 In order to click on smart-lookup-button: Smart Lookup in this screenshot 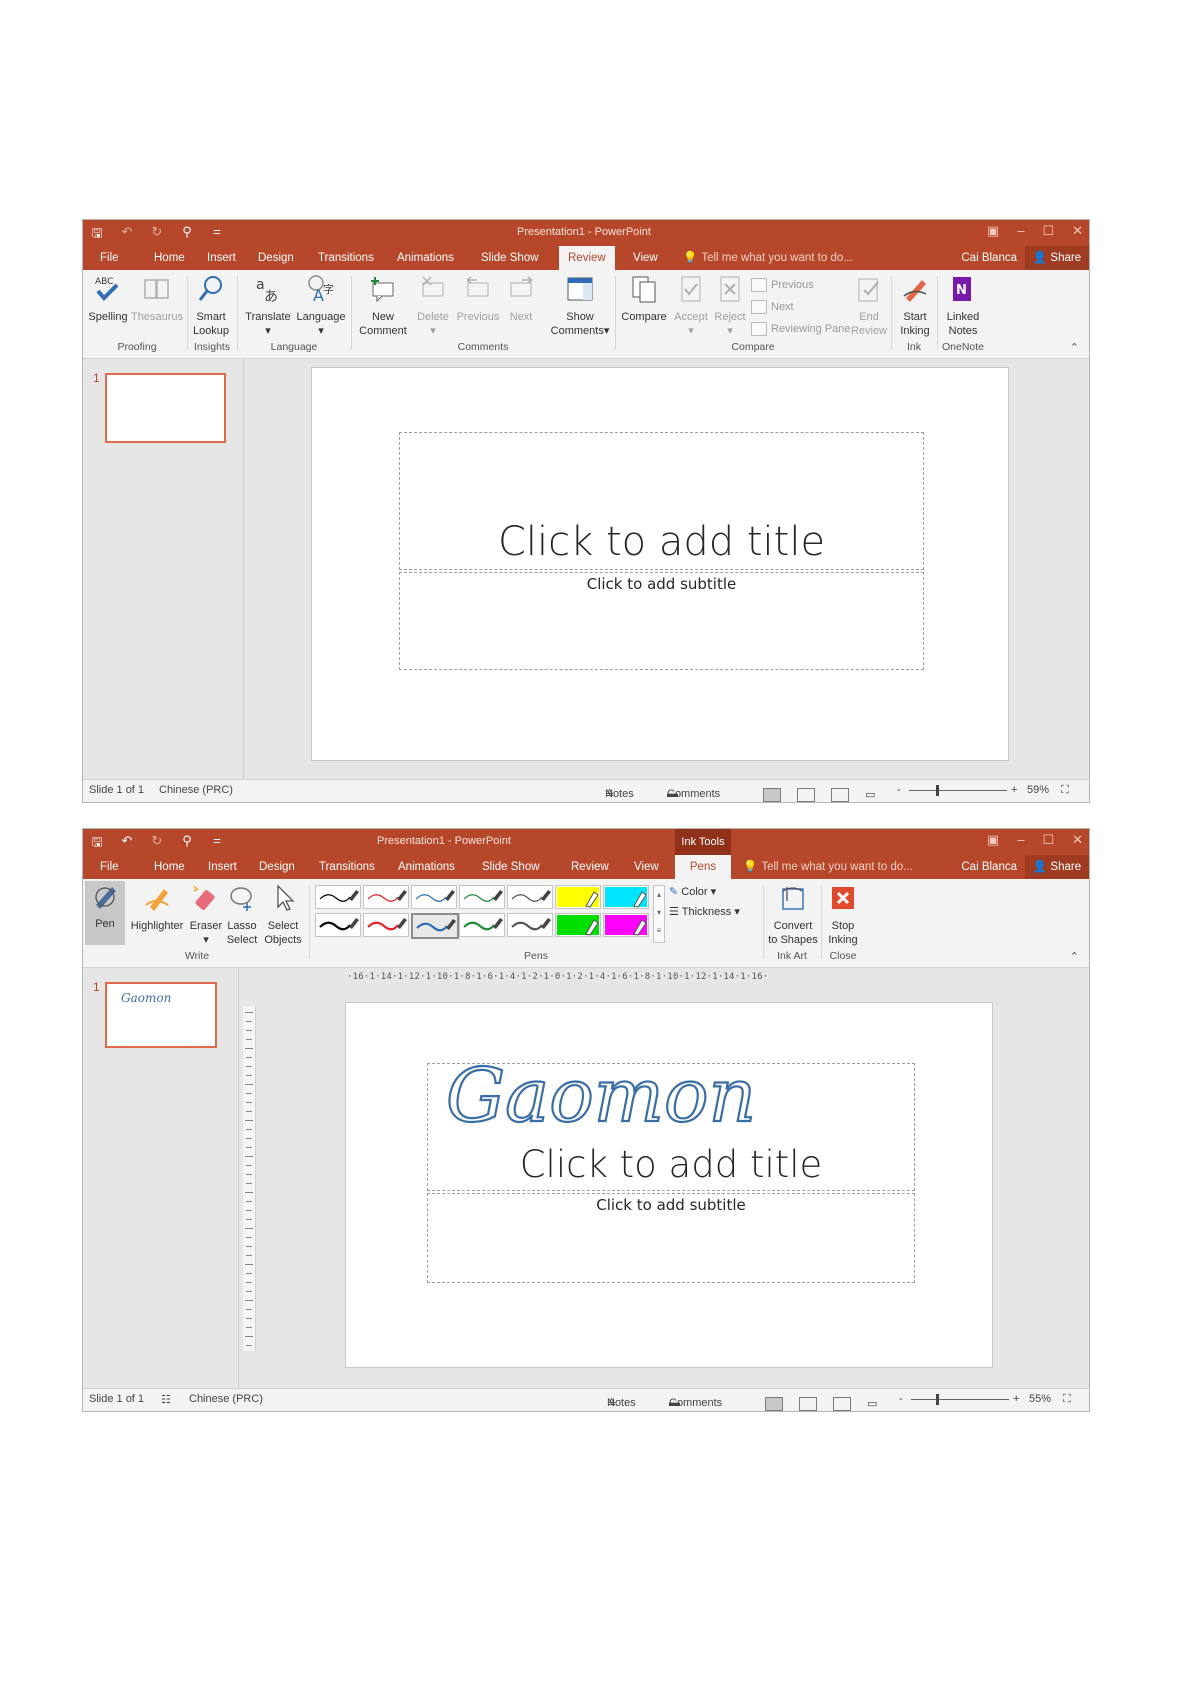, I will do `click(211, 306)`.